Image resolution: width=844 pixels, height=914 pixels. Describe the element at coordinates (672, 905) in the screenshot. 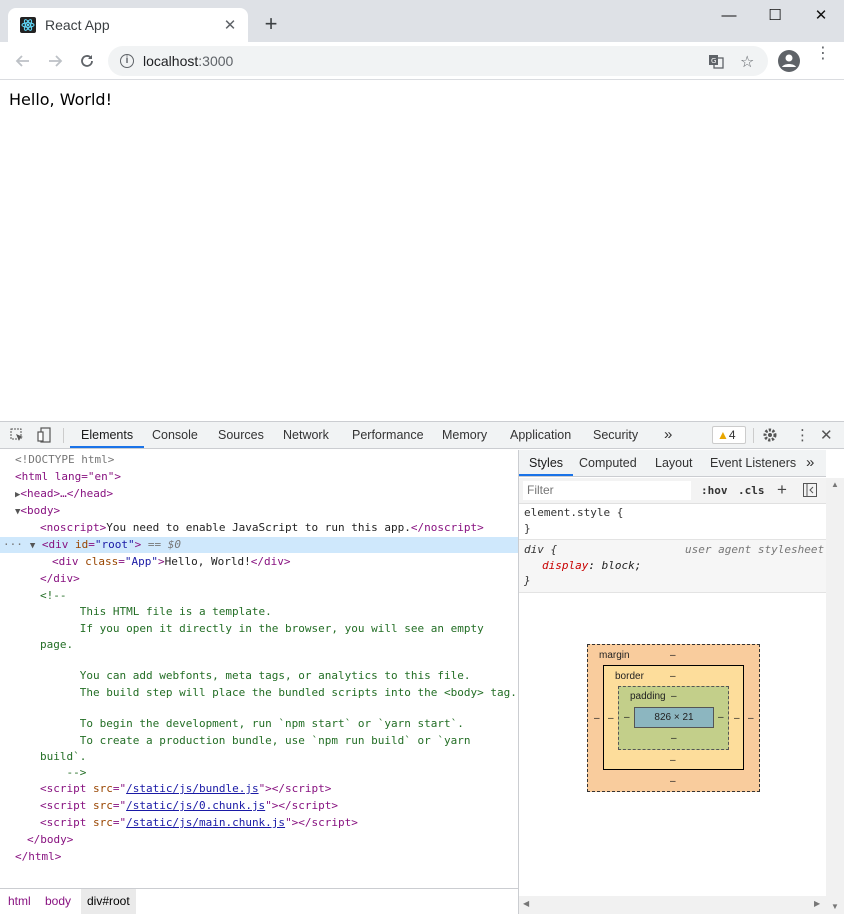

I see `horizontal-scrollbar: ◀ ▶` at that location.